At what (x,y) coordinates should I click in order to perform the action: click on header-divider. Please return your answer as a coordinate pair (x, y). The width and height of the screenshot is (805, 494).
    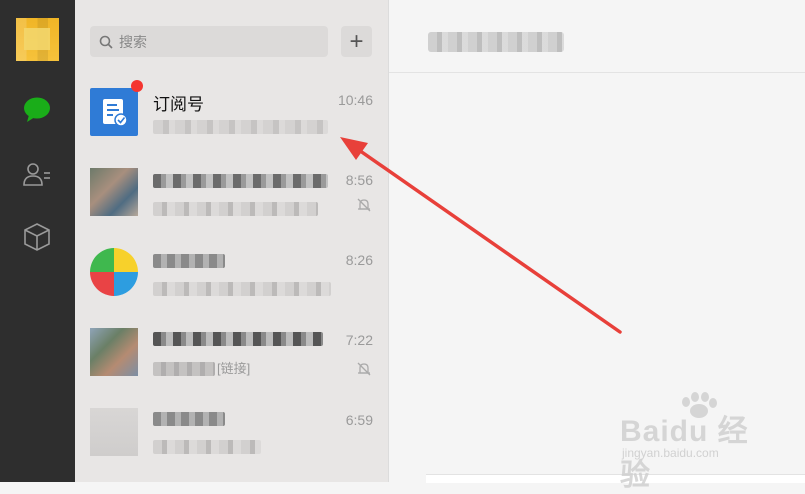
    Looking at the image, I should click on (597, 72).